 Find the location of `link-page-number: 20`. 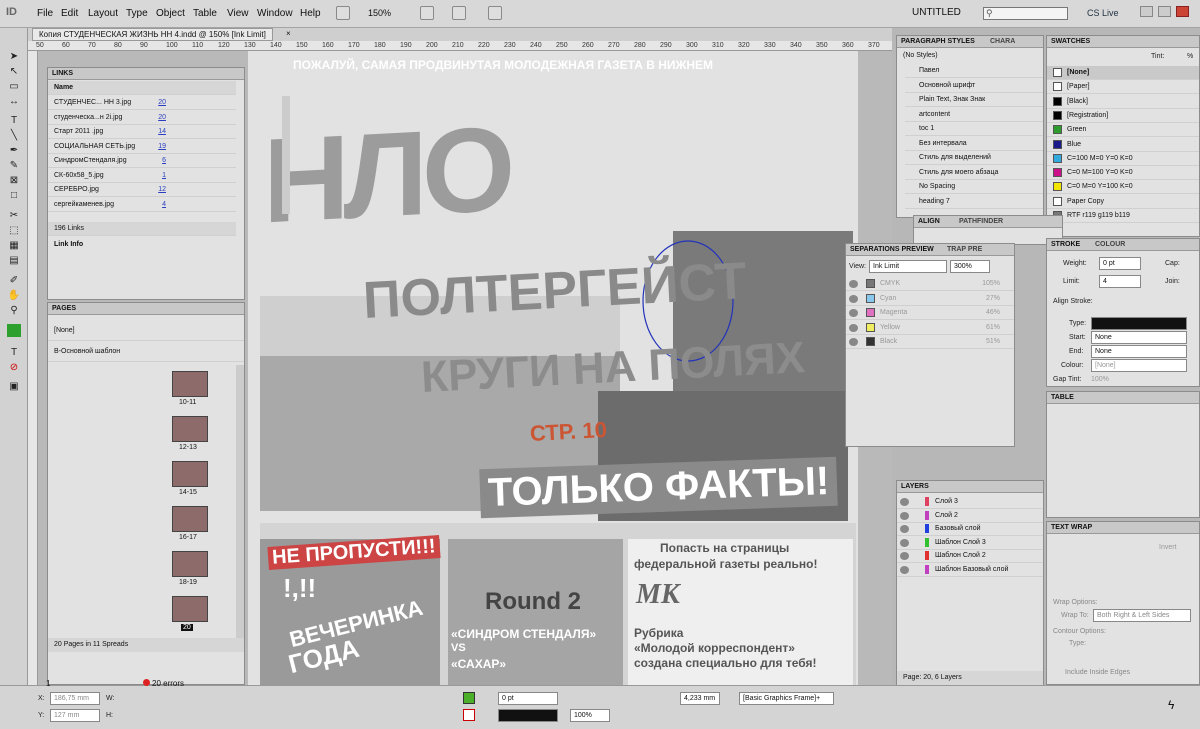

link-page-number: 20 is located at coordinates (162, 102).